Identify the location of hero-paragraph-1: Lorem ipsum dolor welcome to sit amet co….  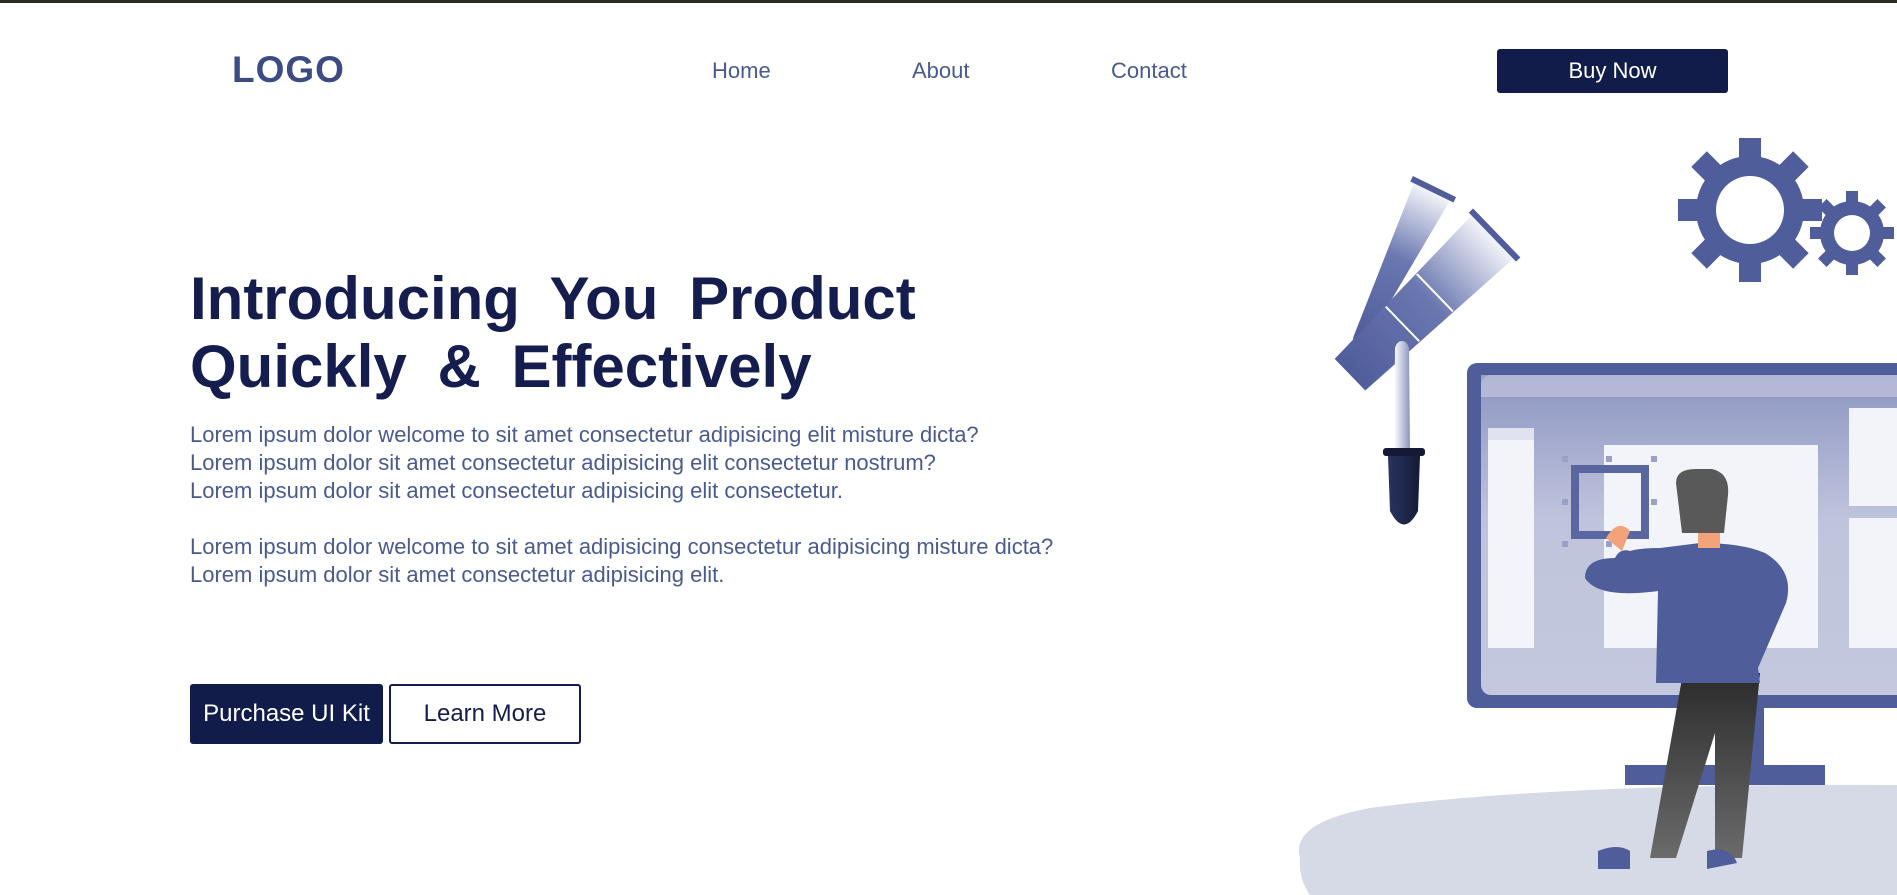
(635, 463).